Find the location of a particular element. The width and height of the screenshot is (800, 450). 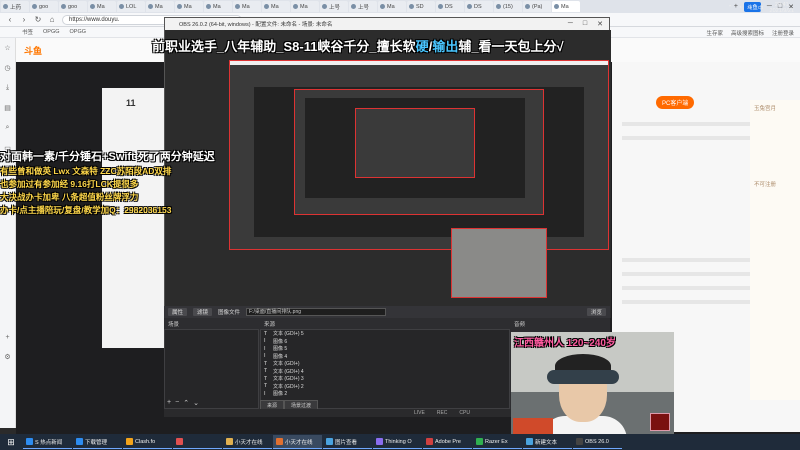

taskbar-app is located at coordinates (197, 442).